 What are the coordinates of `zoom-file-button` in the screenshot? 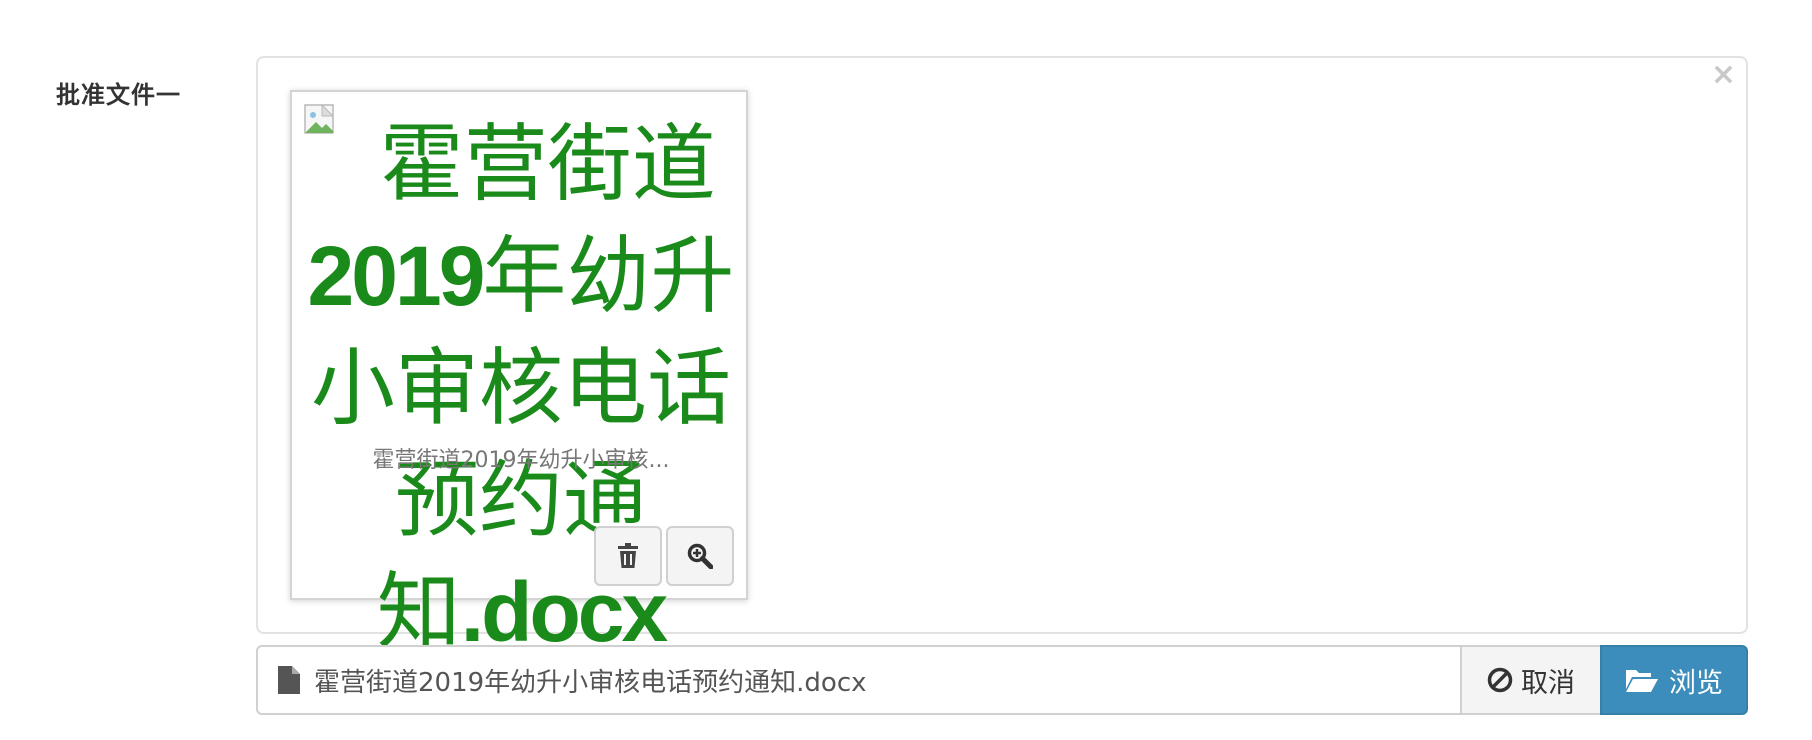 It's located at (700, 556).